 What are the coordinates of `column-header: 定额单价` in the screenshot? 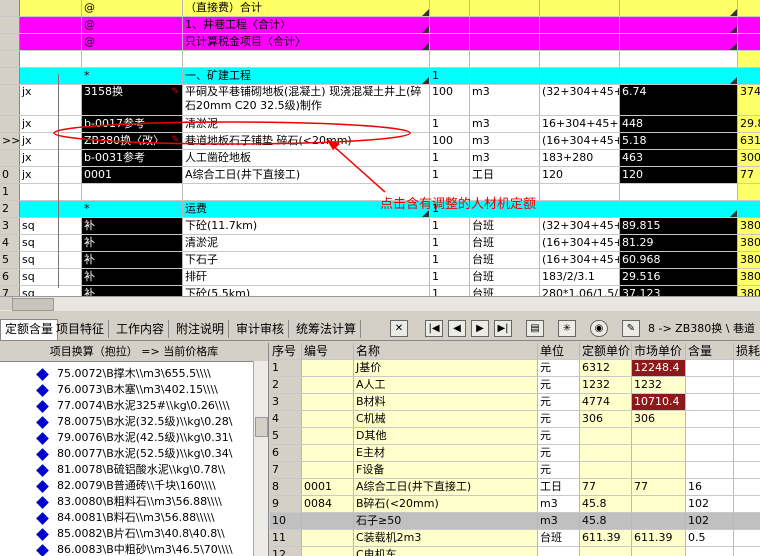 It's located at (606, 351).